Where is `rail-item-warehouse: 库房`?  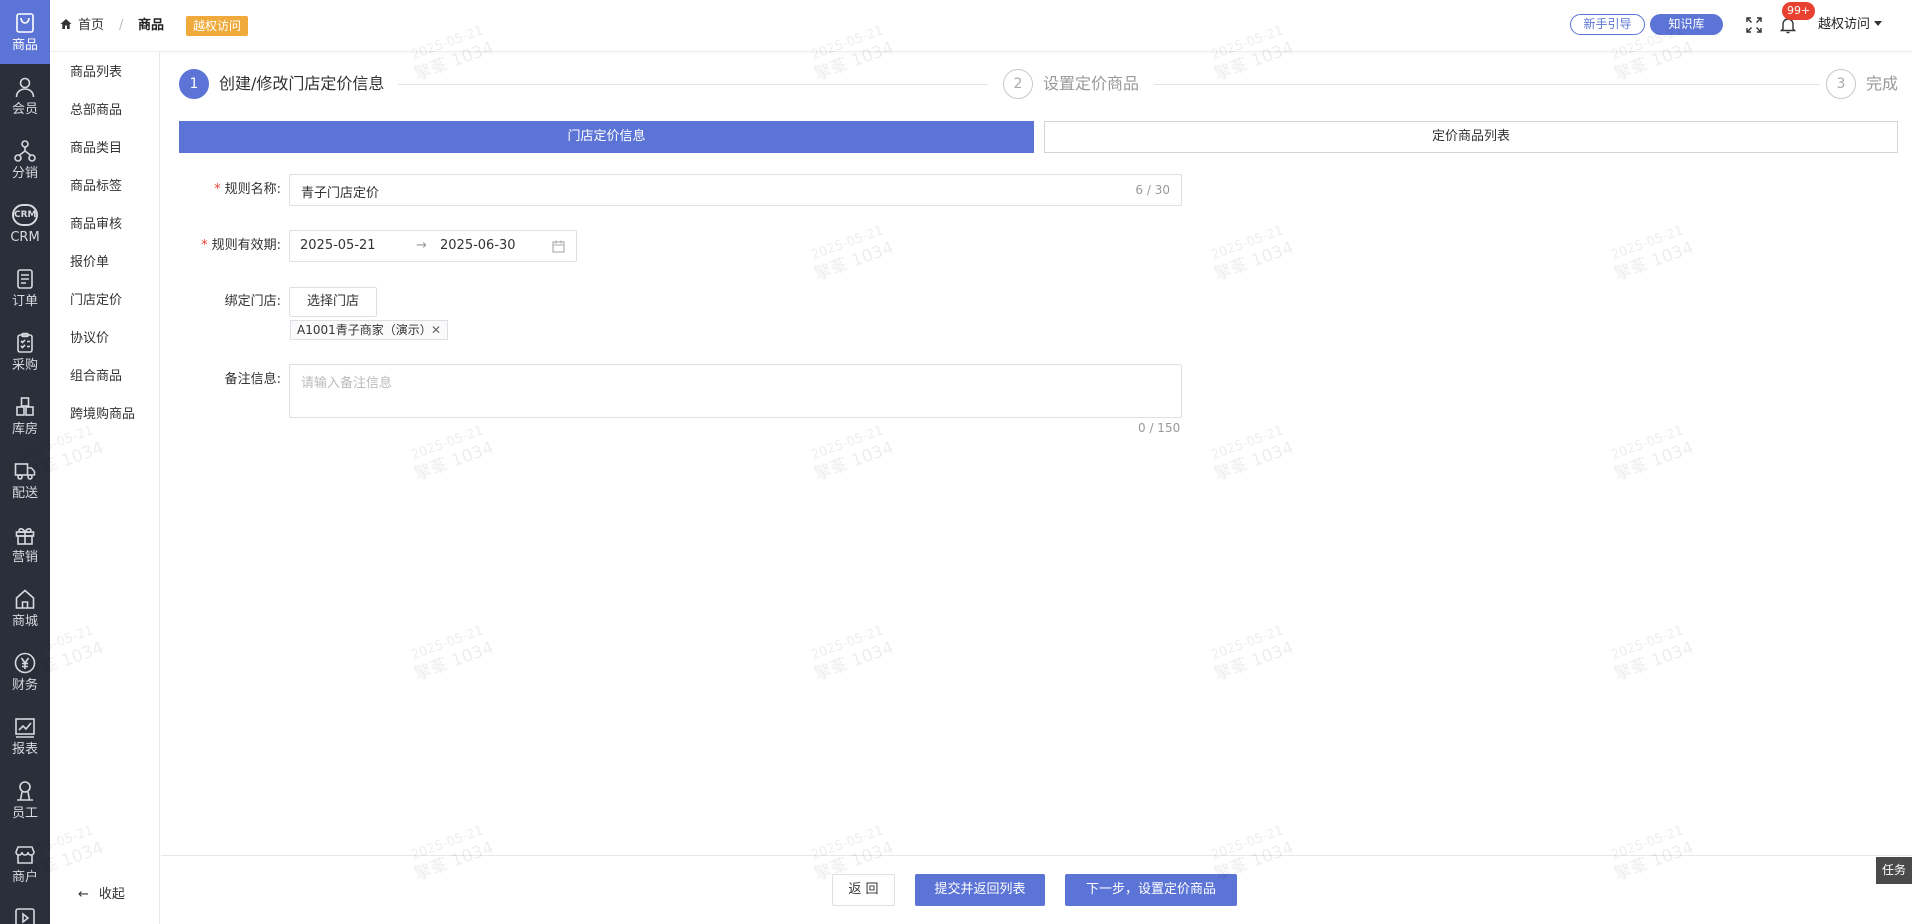
rail-item-warehouse: 库房 is located at coordinates (25, 416).